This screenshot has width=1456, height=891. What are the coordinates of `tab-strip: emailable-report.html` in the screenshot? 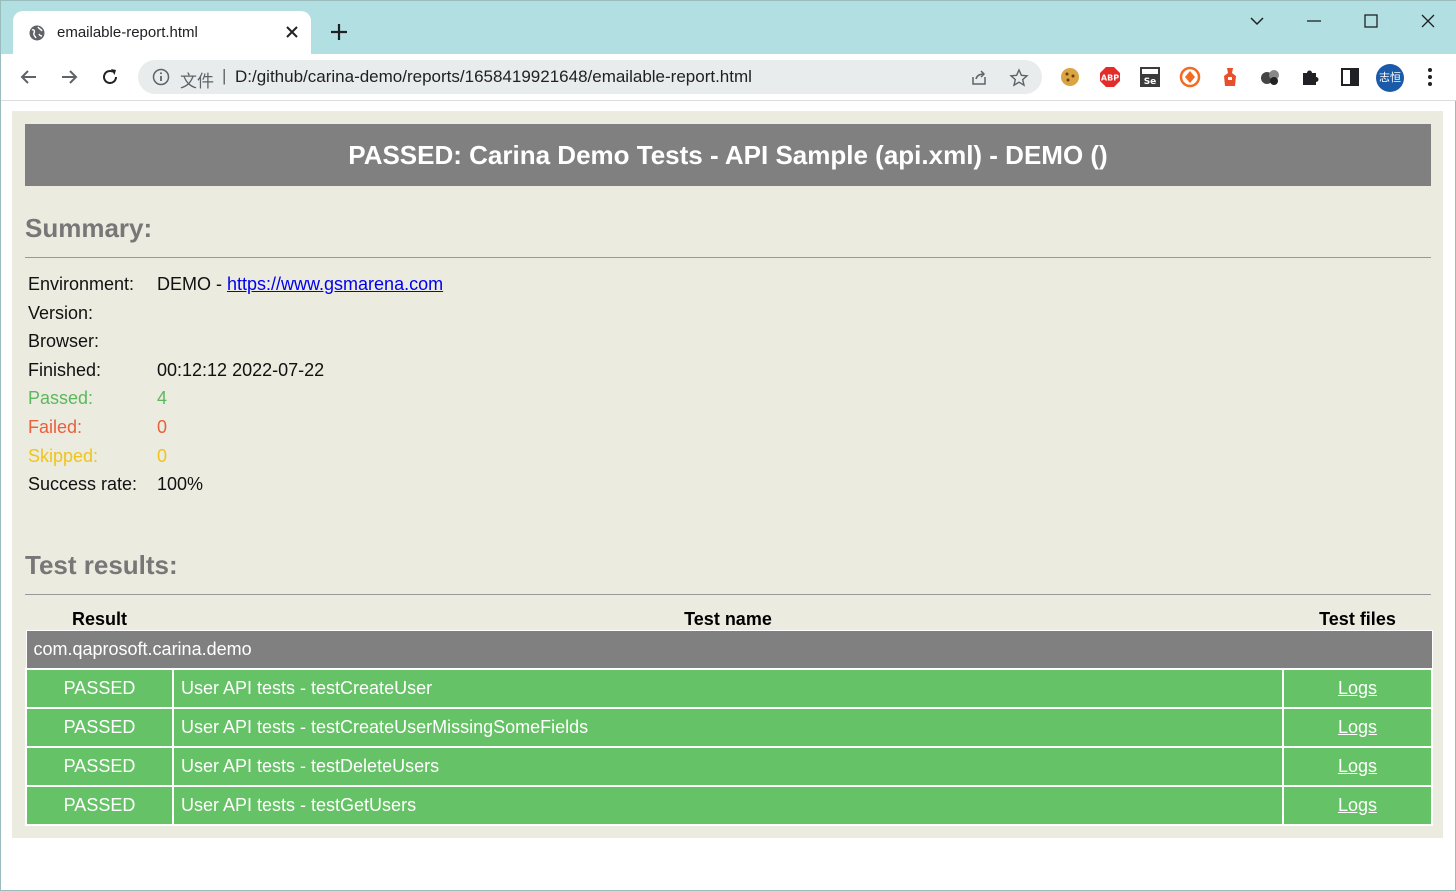 It's located at (728, 27).